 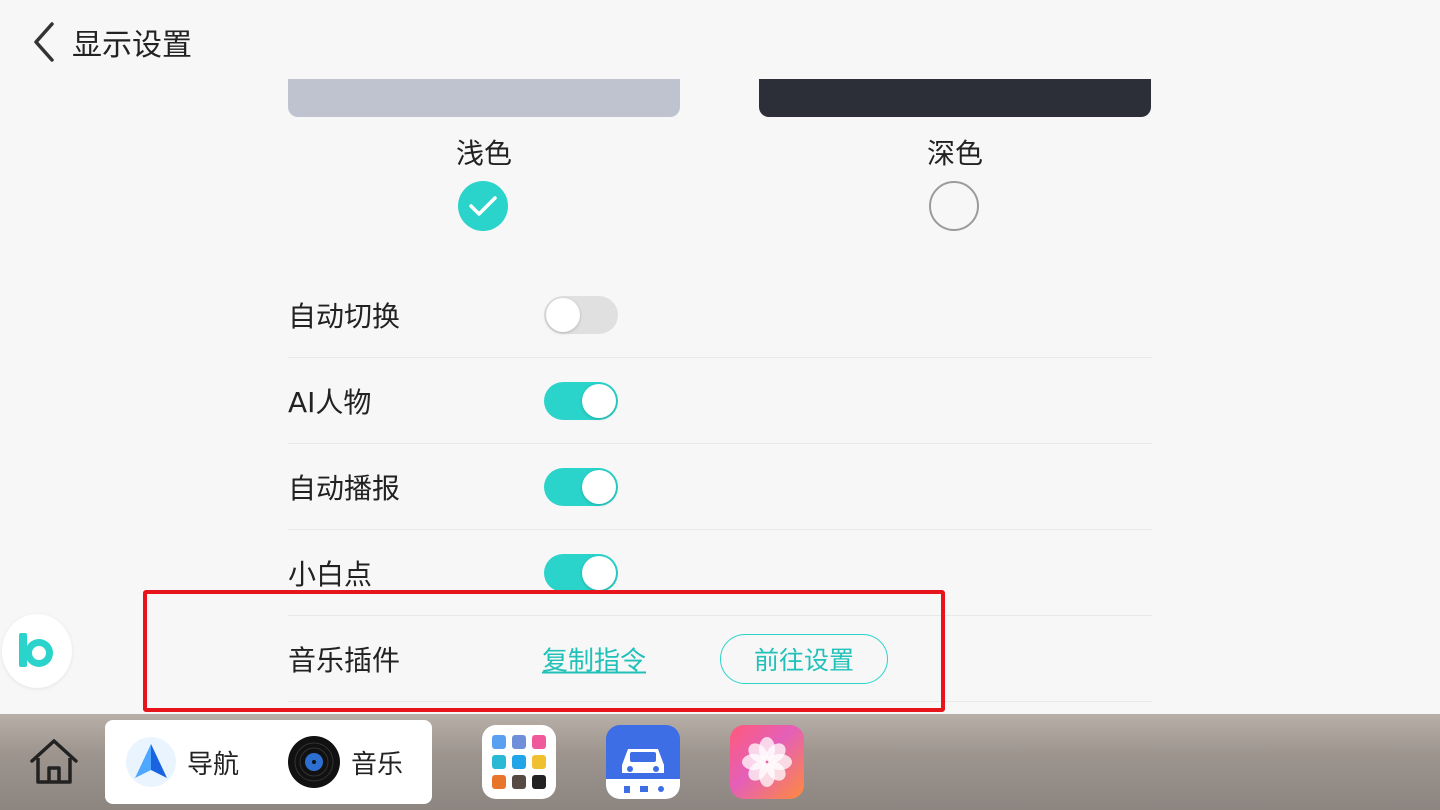 I want to click on navigation-shortcut: 导航, so click(x=182, y=762).